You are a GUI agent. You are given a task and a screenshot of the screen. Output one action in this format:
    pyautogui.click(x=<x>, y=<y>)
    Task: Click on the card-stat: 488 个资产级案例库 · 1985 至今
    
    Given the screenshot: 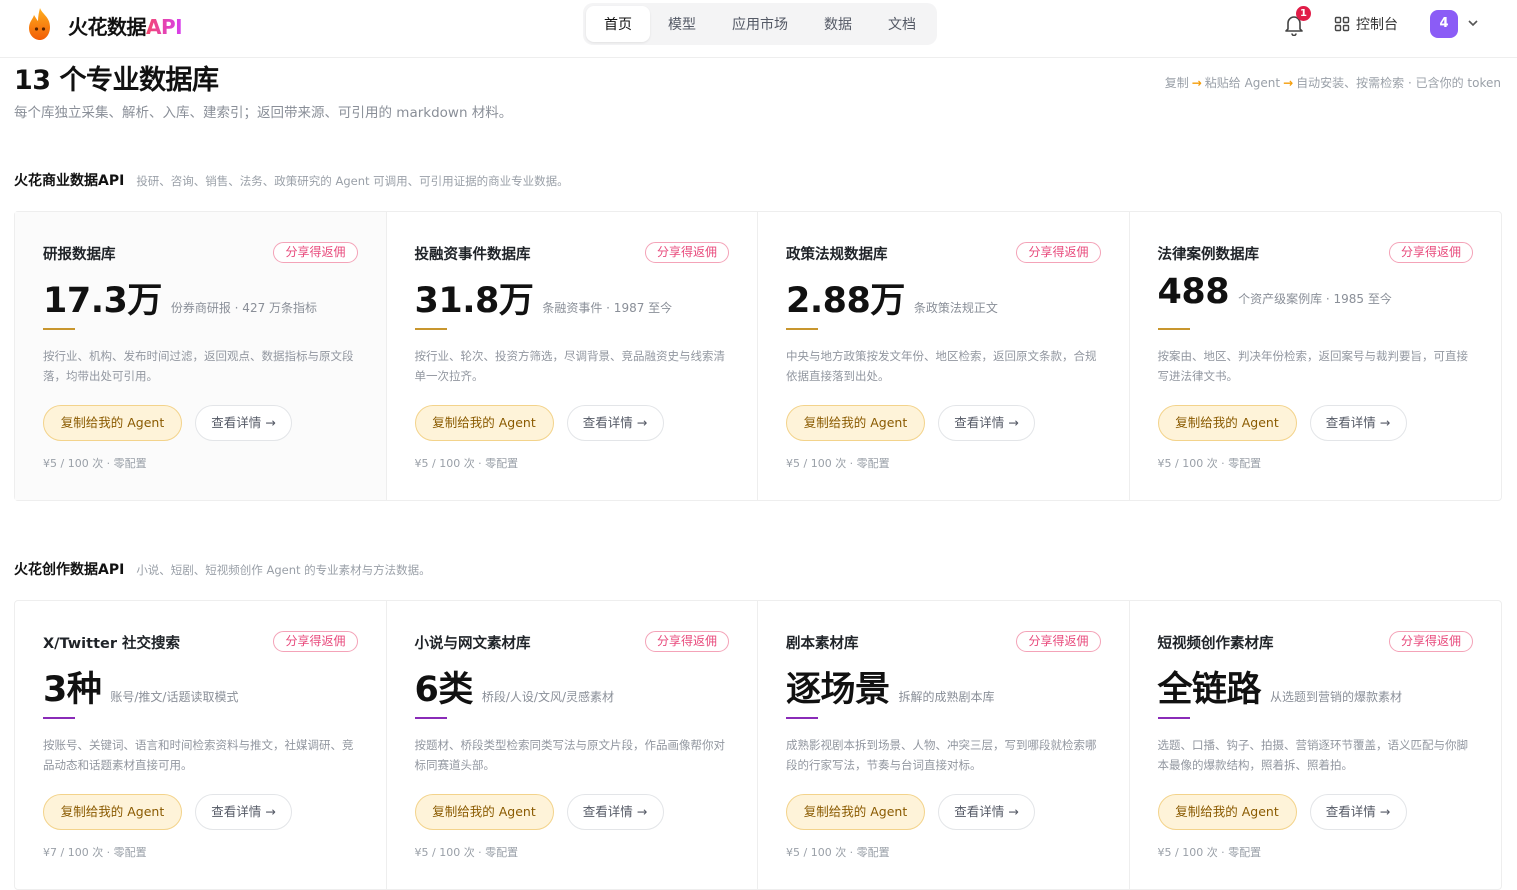 What is the action you would take?
    pyautogui.click(x=1275, y=292)
    